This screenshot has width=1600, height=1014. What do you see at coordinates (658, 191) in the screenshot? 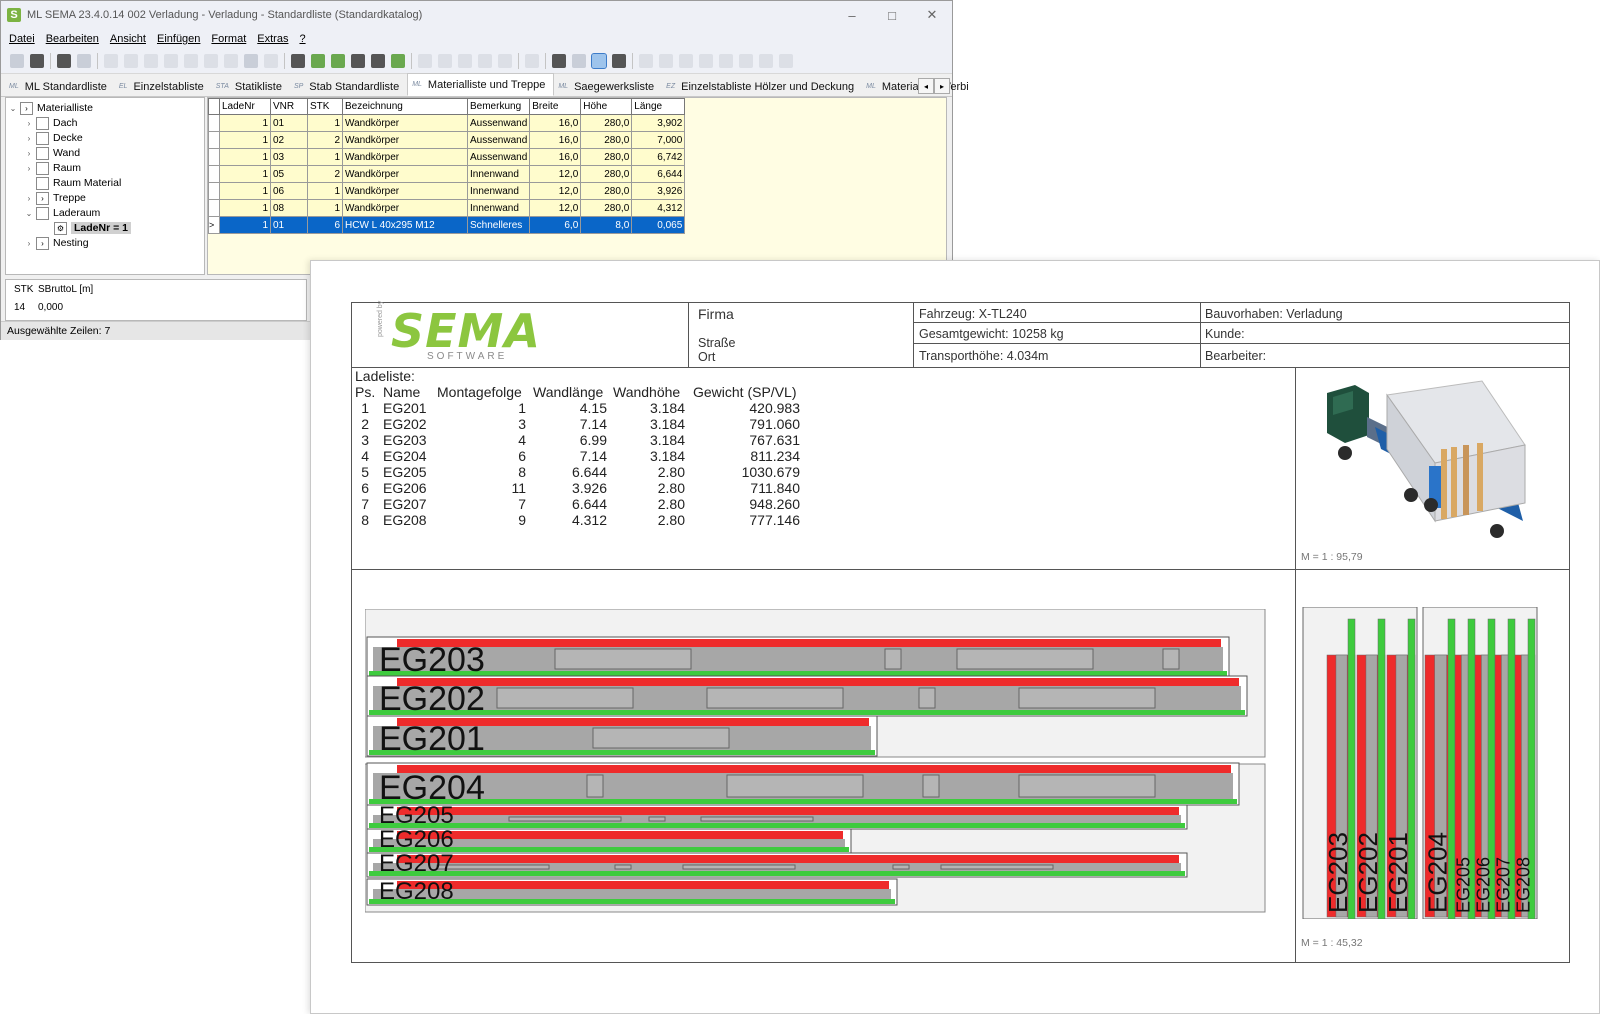
I see `table-cell-länge: 3,926` at bounding box center [658, 191].